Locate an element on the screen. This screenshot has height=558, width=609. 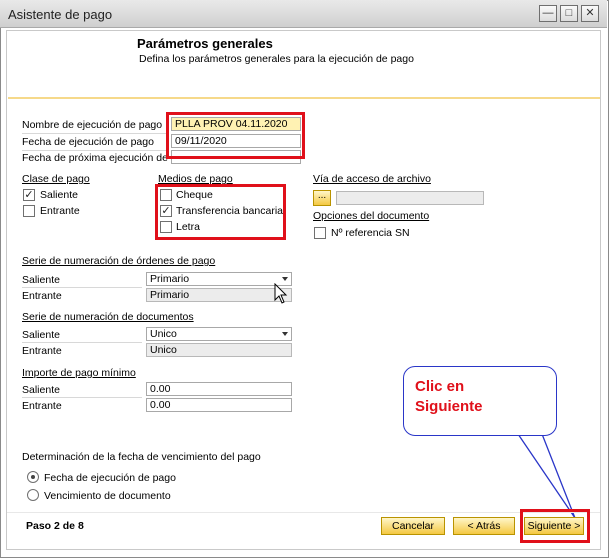
due-date-option1-radio is located at coordinates (33, 477).